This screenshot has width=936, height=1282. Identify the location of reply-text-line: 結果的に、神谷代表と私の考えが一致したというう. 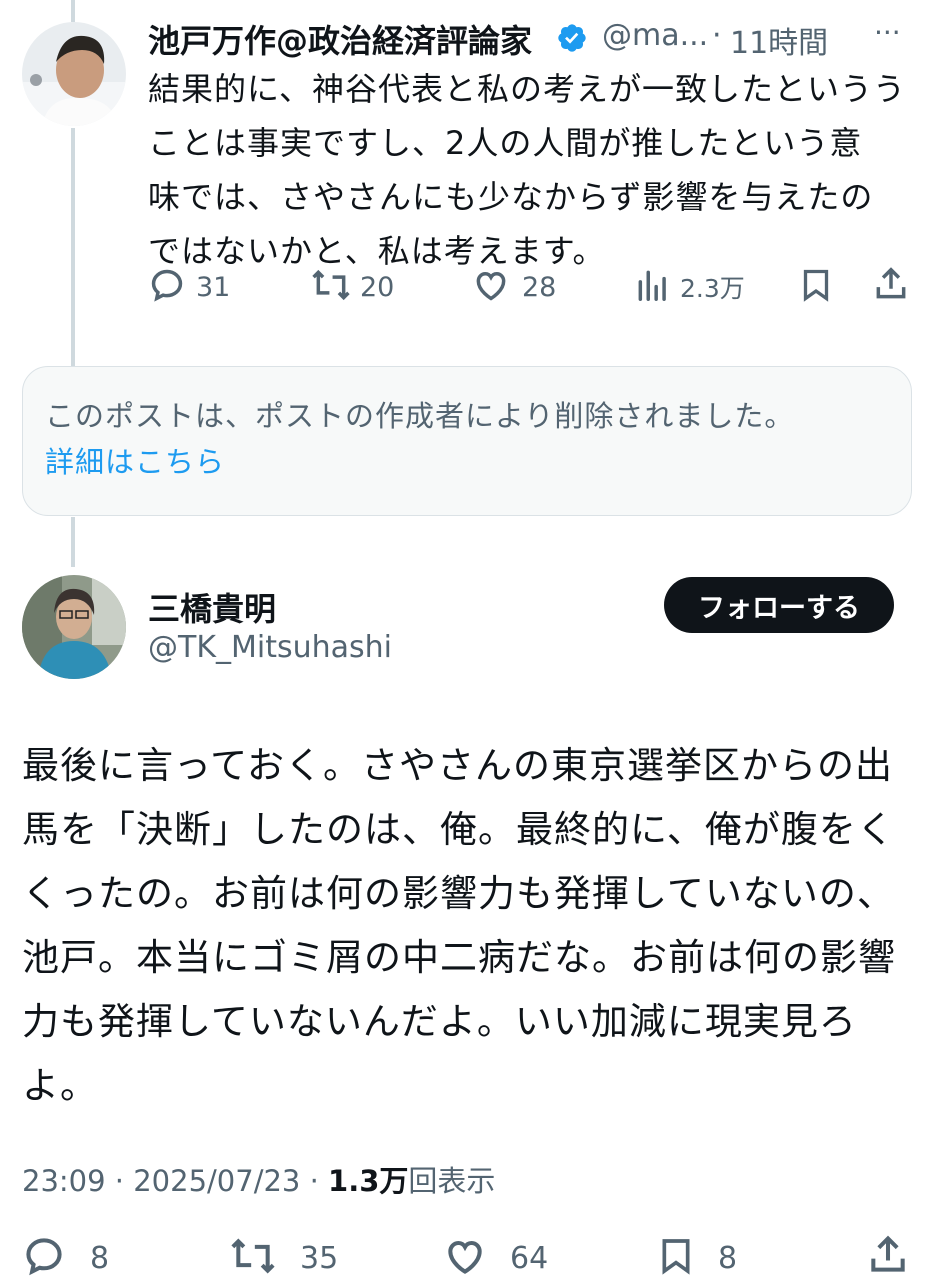
(527, 89).